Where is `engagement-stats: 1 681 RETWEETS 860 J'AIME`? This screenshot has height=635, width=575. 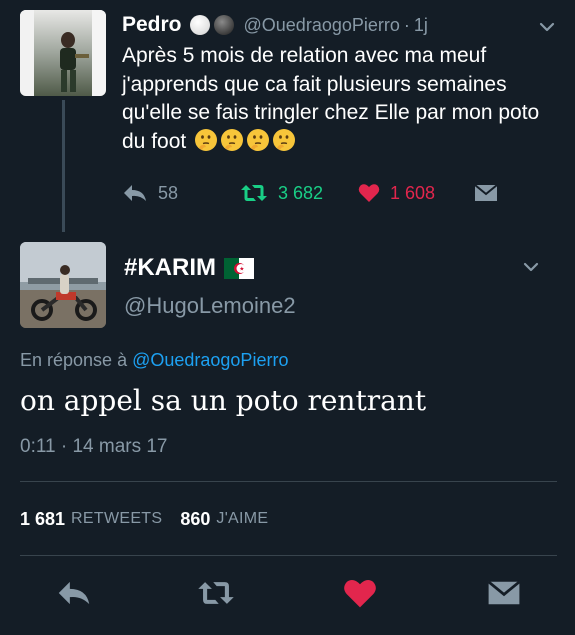 engagement-stats: 1 681 RETWEETS 860 J'AIME is located at coordinates (153, 519).